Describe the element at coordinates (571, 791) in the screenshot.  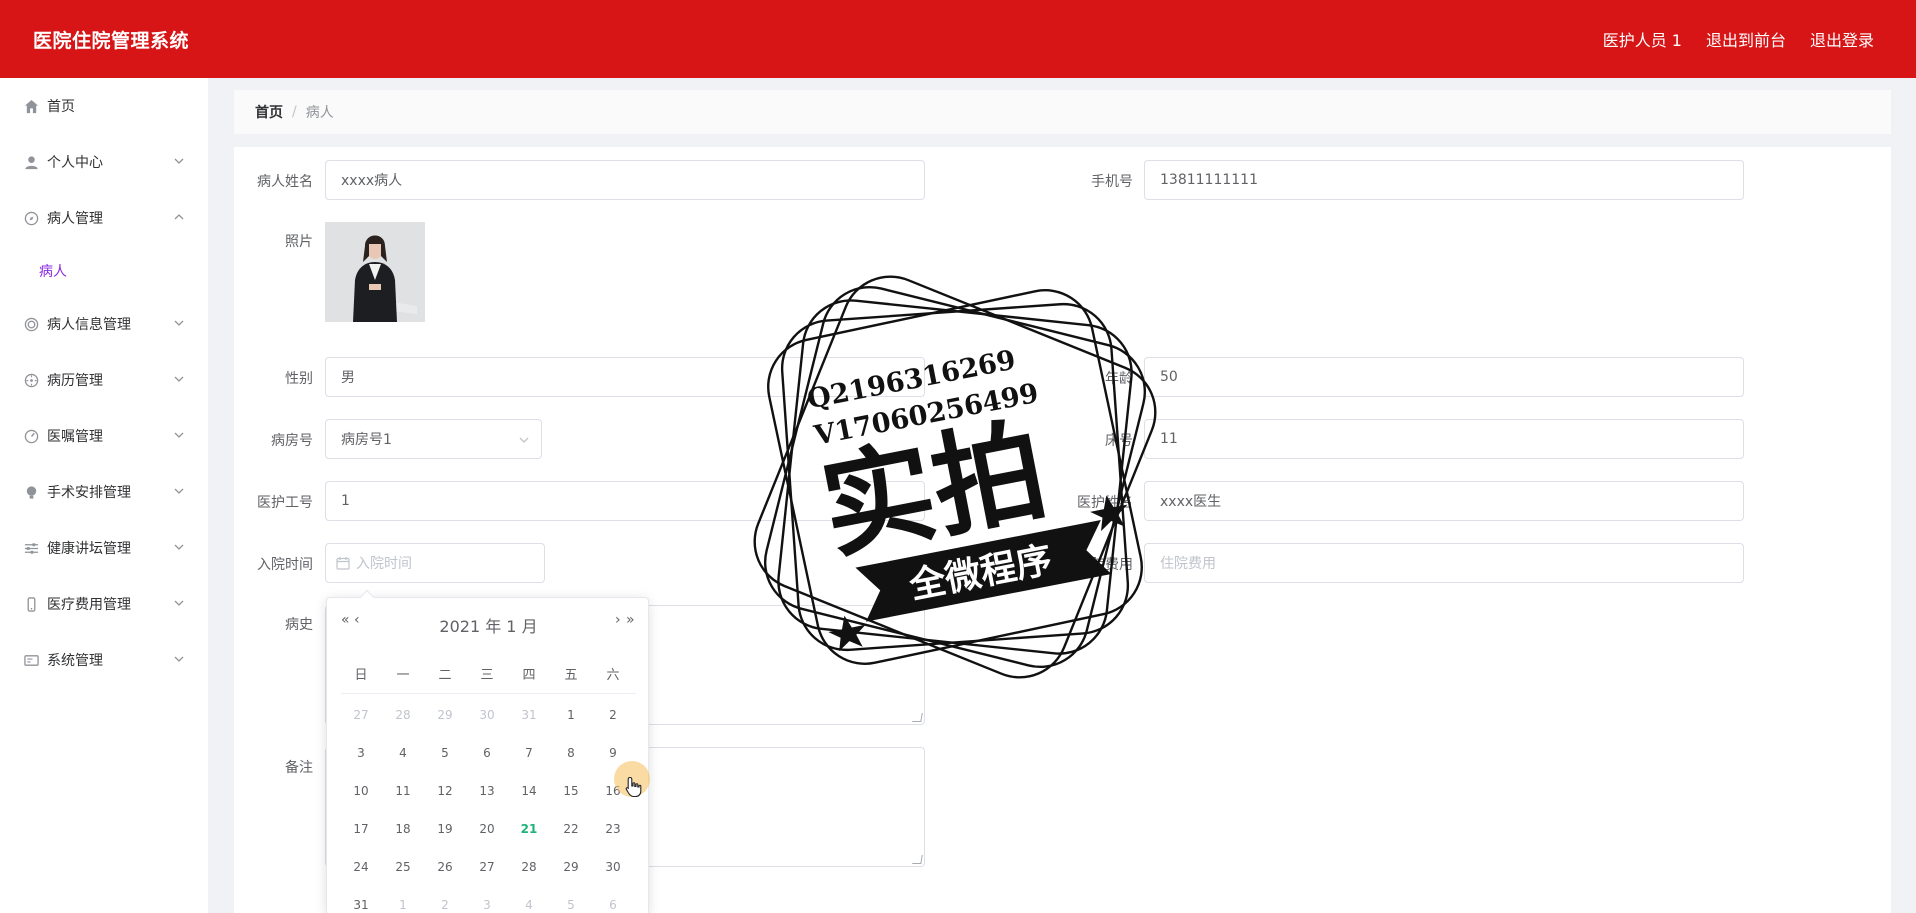
I see `calendar-day: 15` at that location.